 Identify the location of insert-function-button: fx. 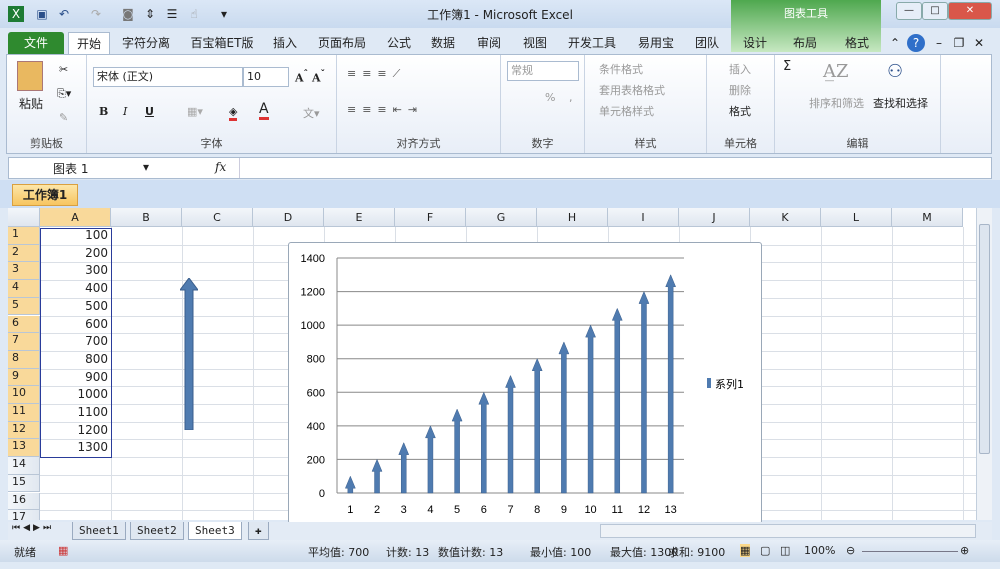
(220, 167).